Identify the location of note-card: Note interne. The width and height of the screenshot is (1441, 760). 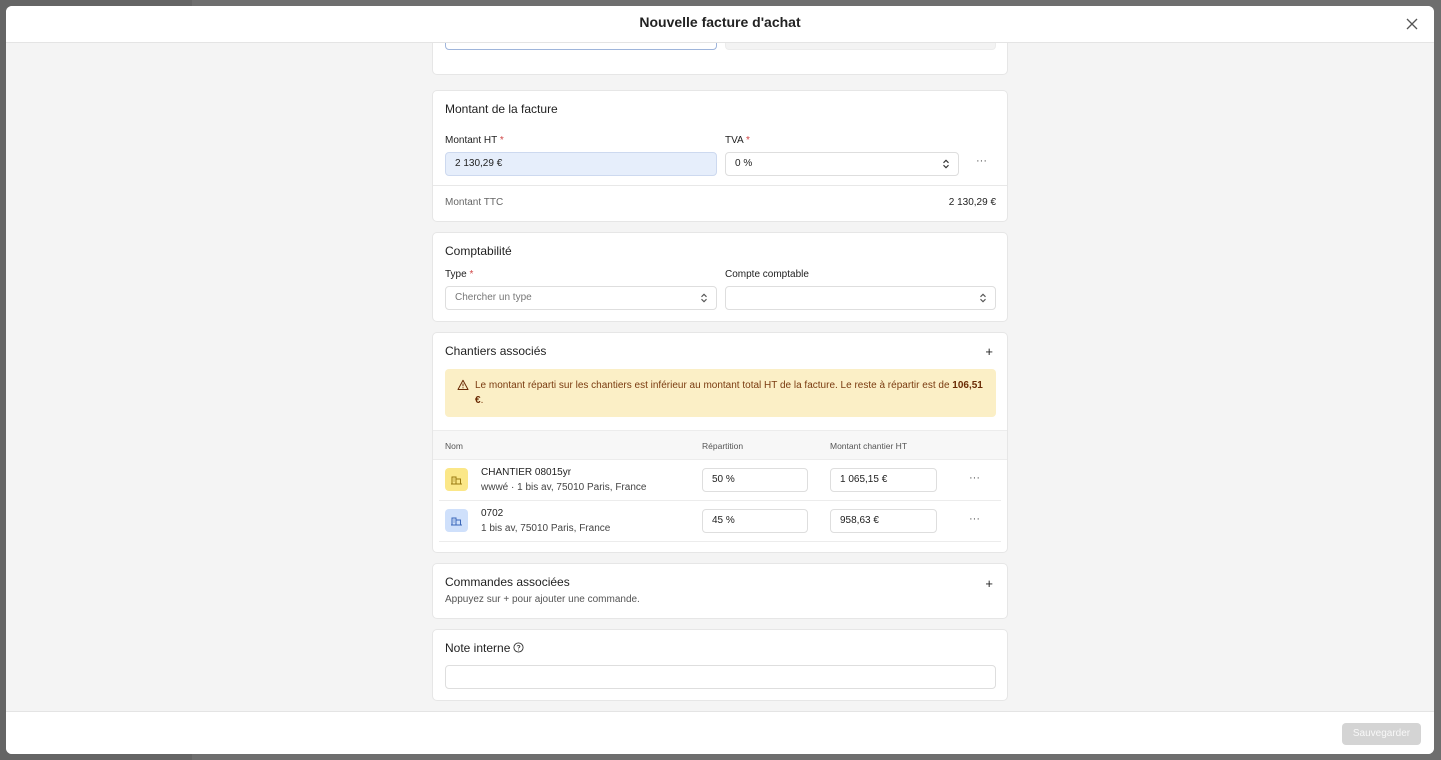
(720, 665).